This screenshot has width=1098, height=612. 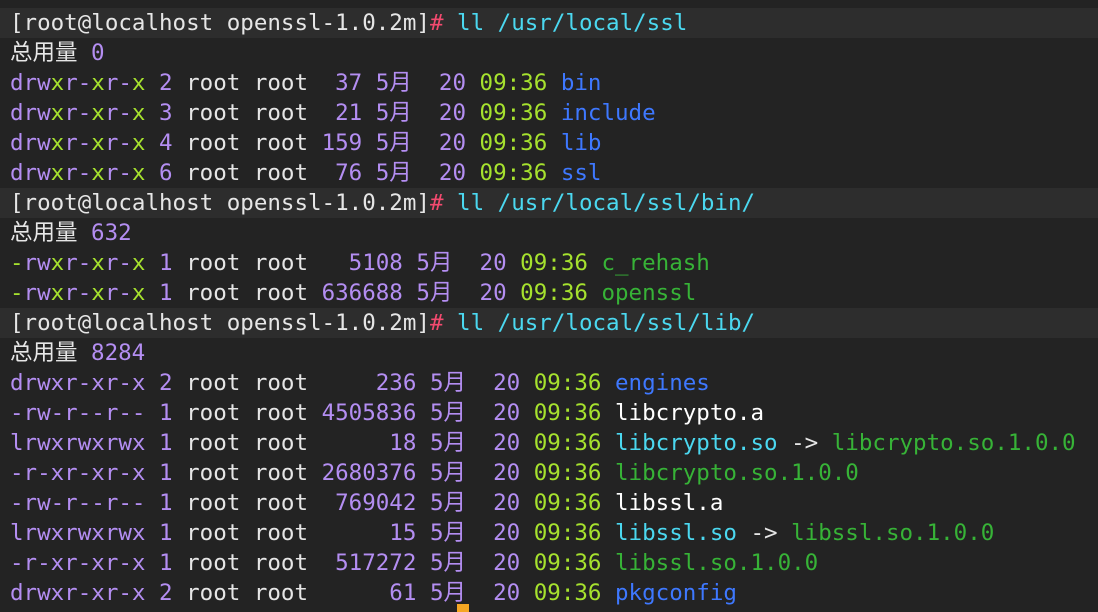 What do you see at coordinates (362, 593) in the screenshot?
I see `field-size: 61` at bounding box center [362, 593].